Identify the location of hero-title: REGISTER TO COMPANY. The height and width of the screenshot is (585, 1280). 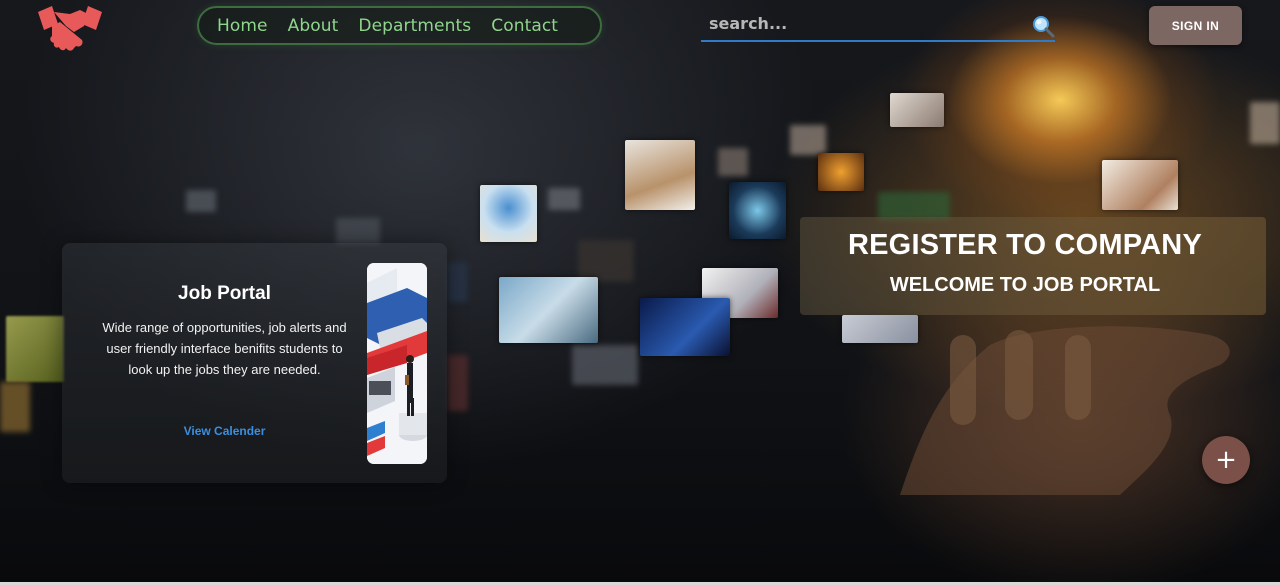
(1025, 245).